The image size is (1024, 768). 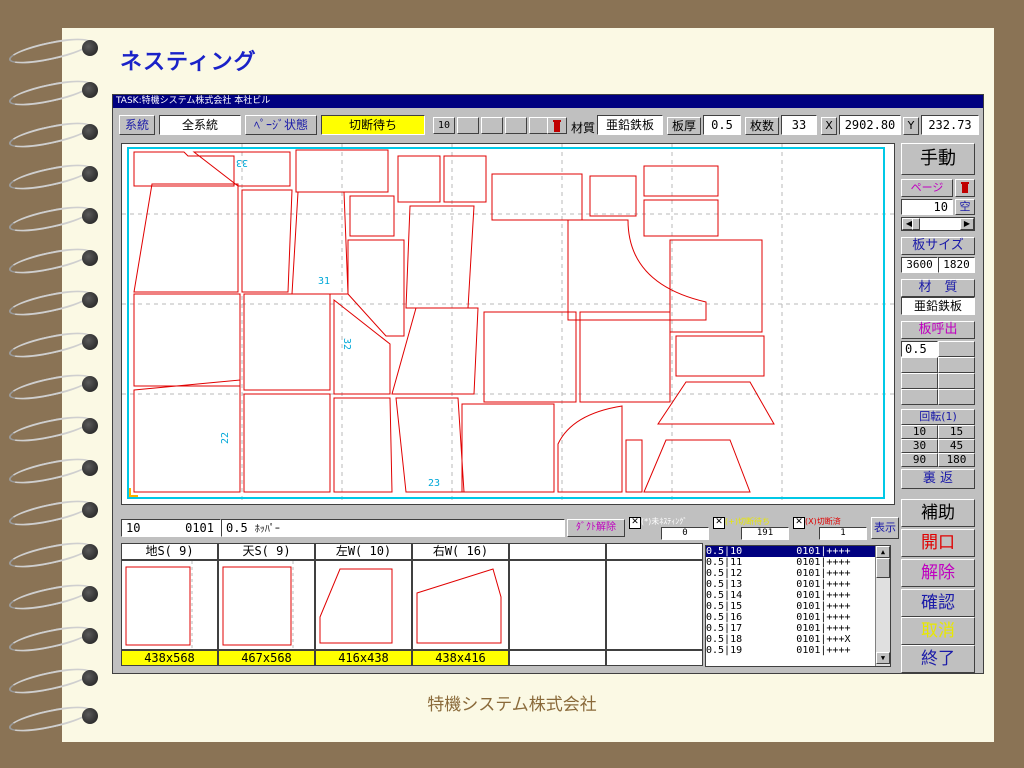 I want to click on list-item: 0.5|17 0101|++++, so click(x=798, y=628).